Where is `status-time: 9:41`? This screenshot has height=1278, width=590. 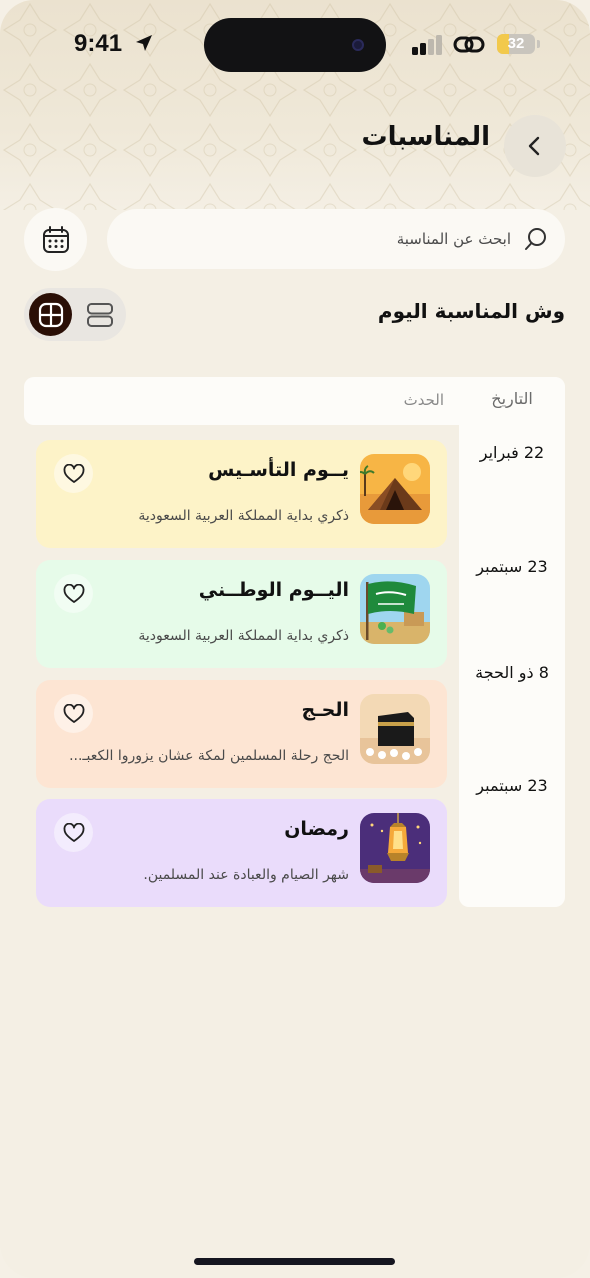
status-time: 9:41 is located at coordinates (98, 43).